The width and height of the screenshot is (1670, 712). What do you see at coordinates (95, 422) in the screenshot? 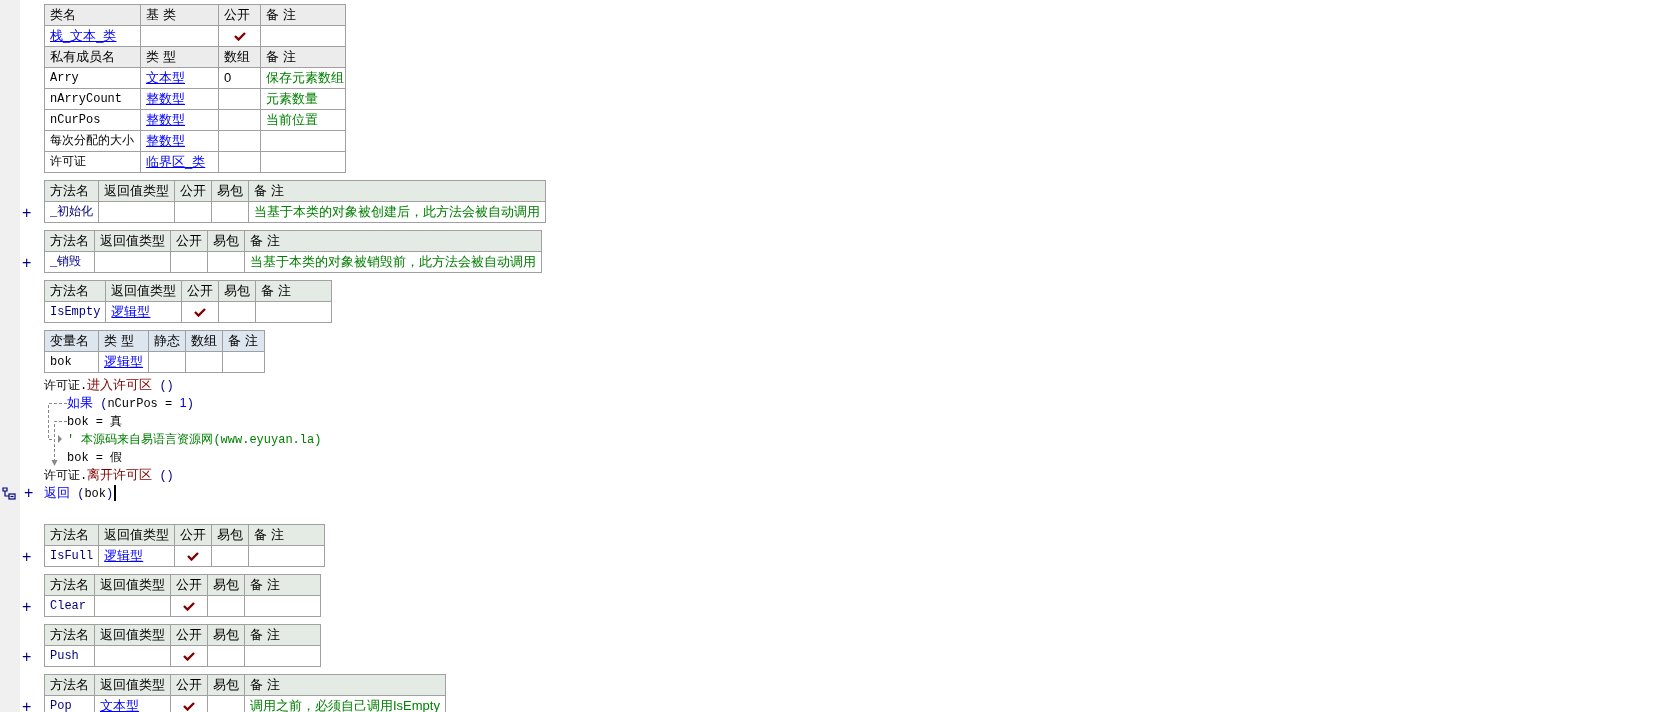
I see `code-line: bok = 真` at bounding box center [95, 422].